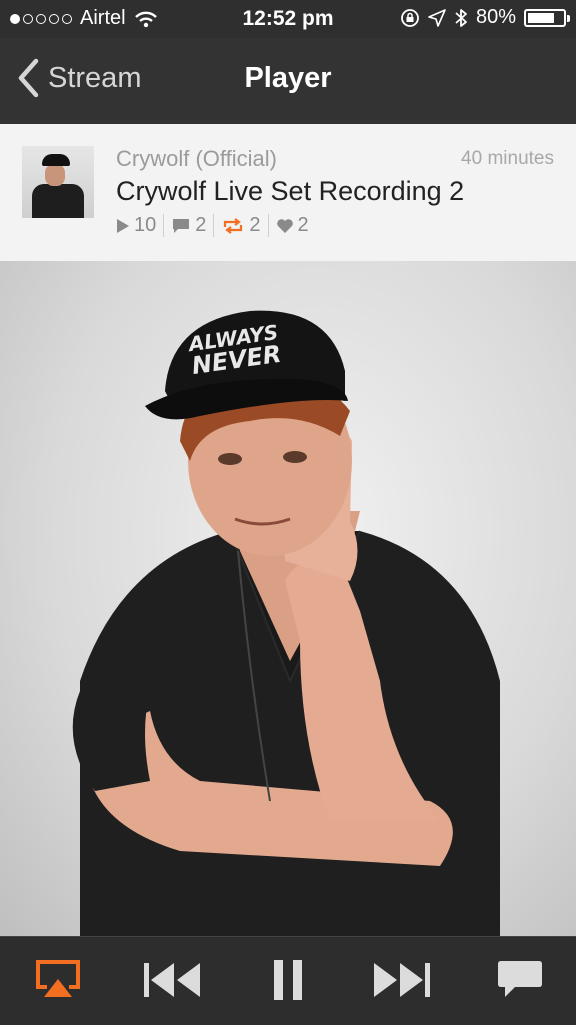  I want to click on rotation-lock-icon, so click(410, 17).